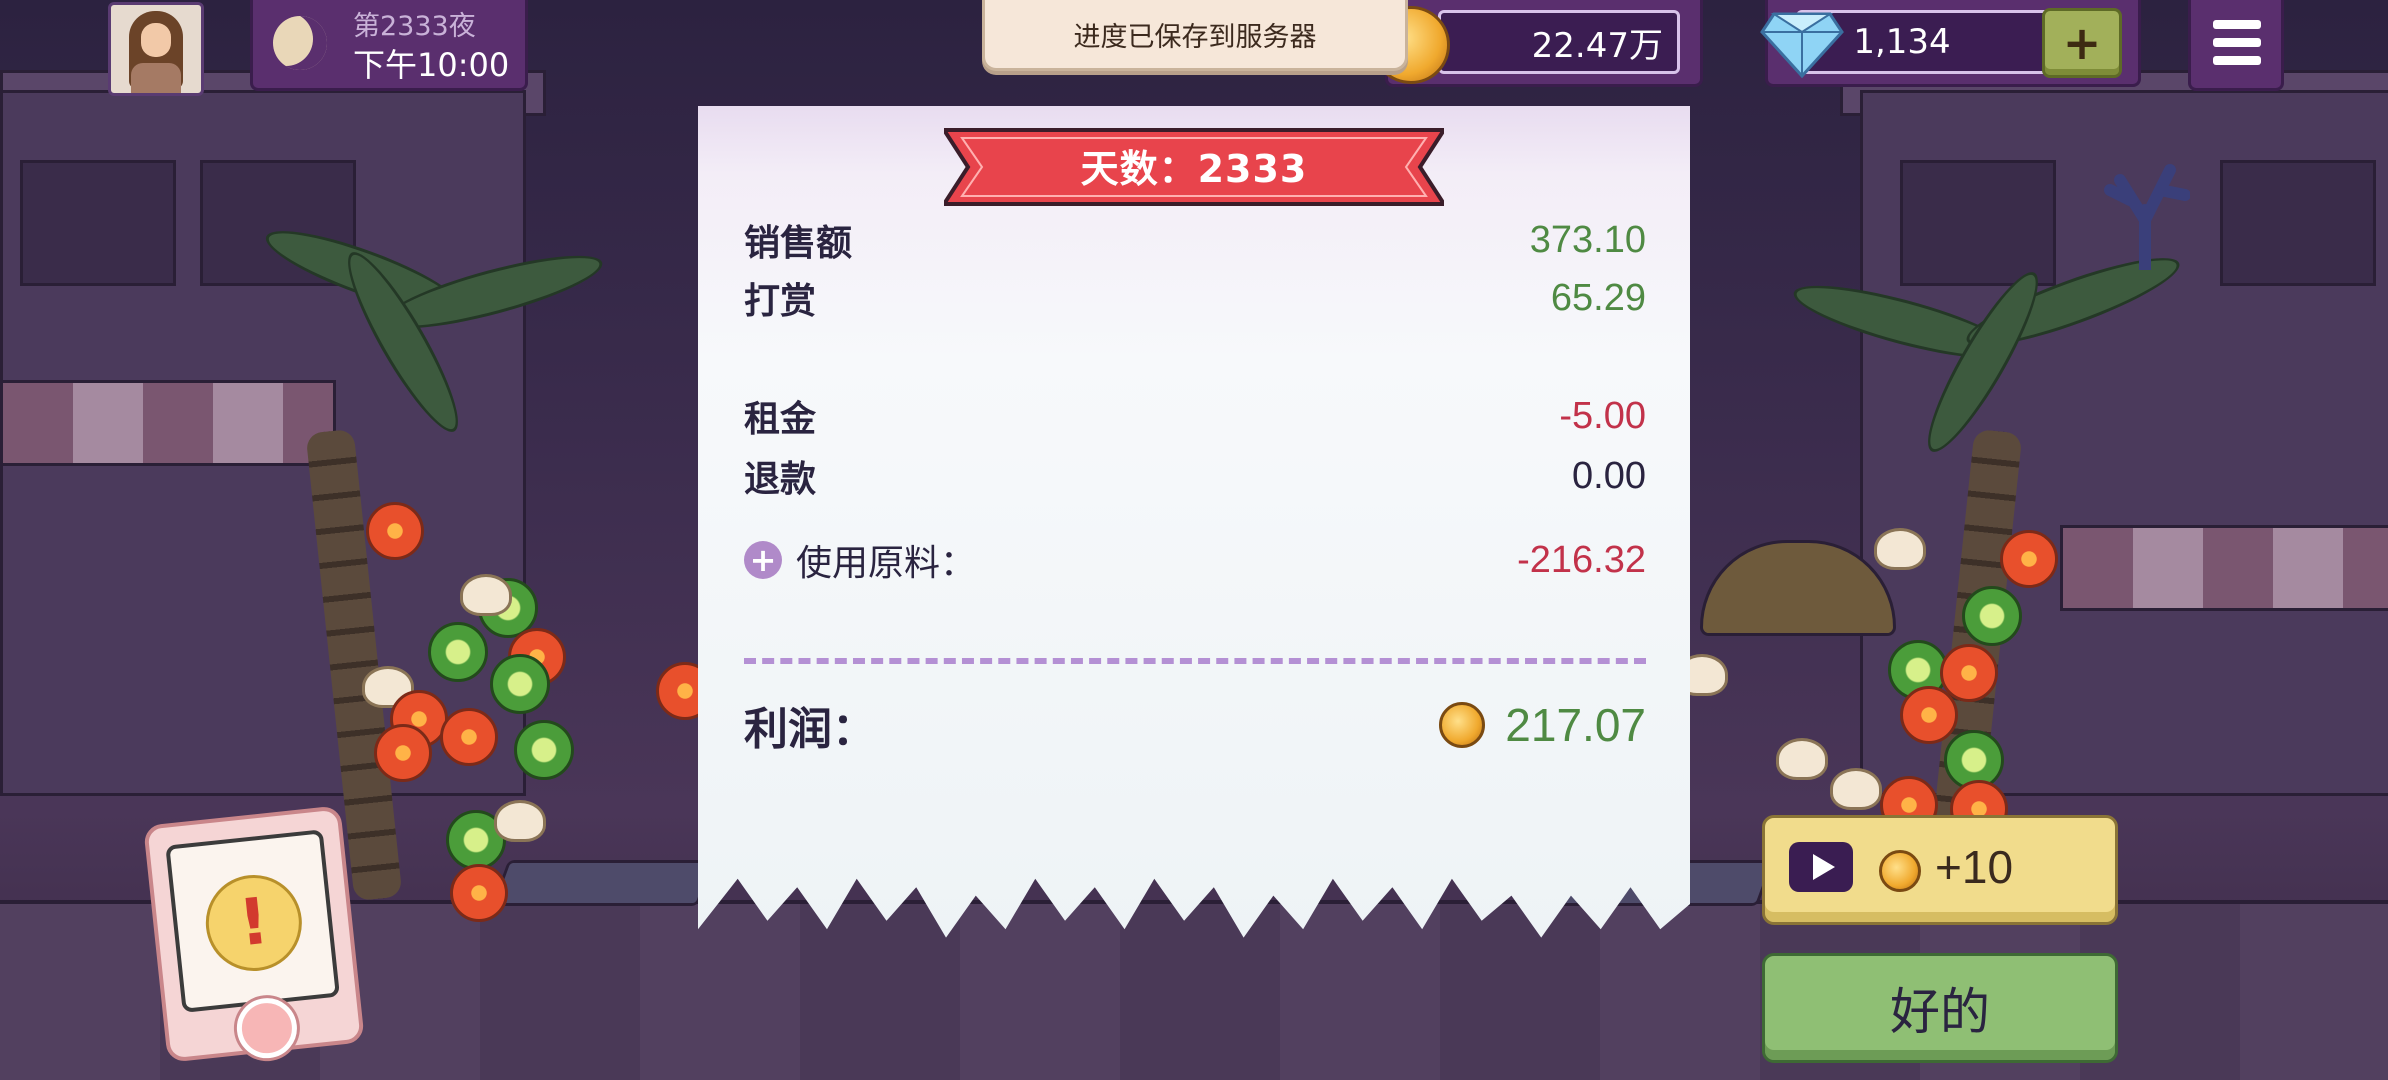 This screenshot has width=2388, height=1080. Describe the element at coordinates (1194, 168) in the screenshot. I see `day-title: 天数：2333` at that location.